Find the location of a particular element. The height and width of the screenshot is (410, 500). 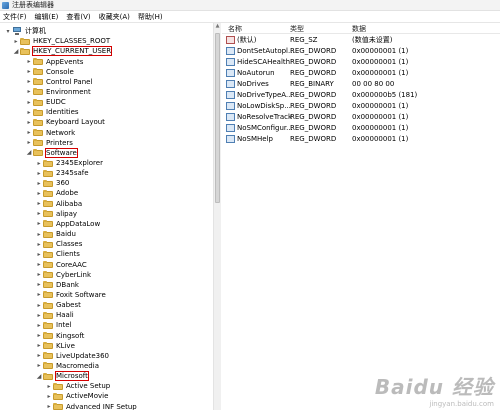

tree-item: ▸ Console is located at coordinates (49, 72).